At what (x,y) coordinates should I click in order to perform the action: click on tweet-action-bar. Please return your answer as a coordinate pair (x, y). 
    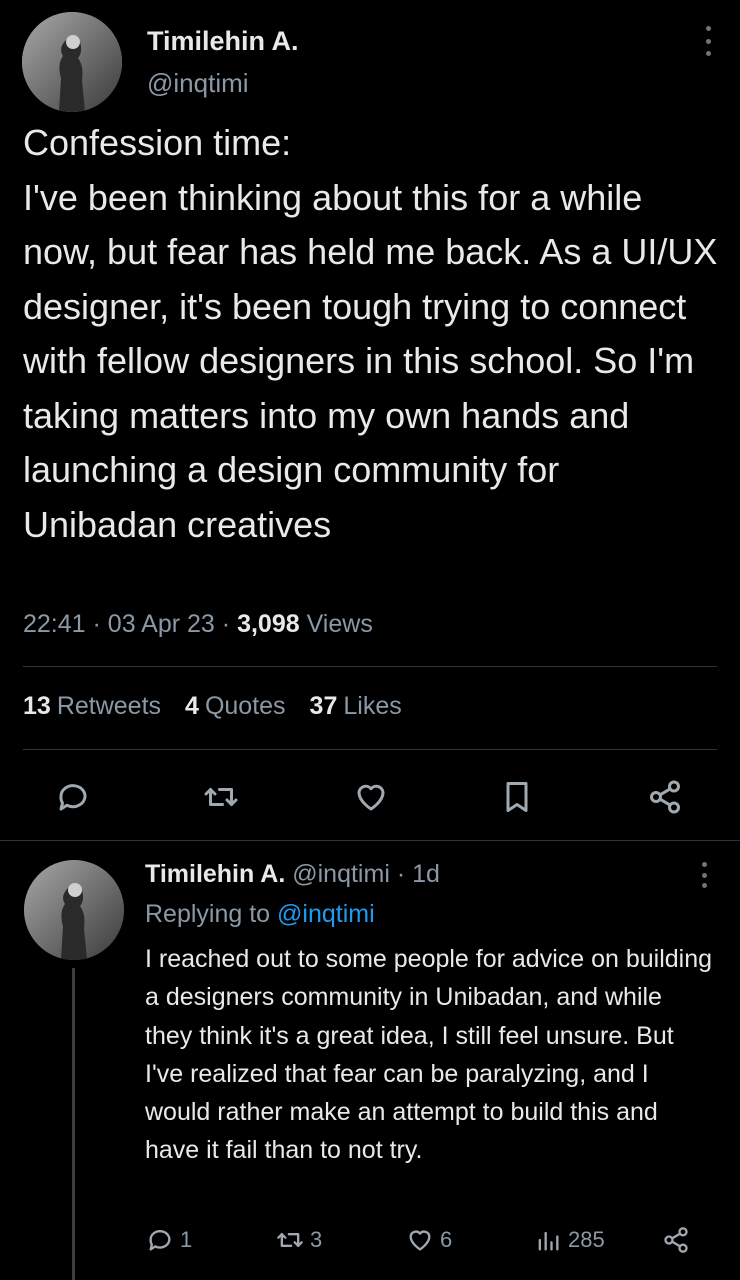
    Looking at the image, I should click on (370, 797).